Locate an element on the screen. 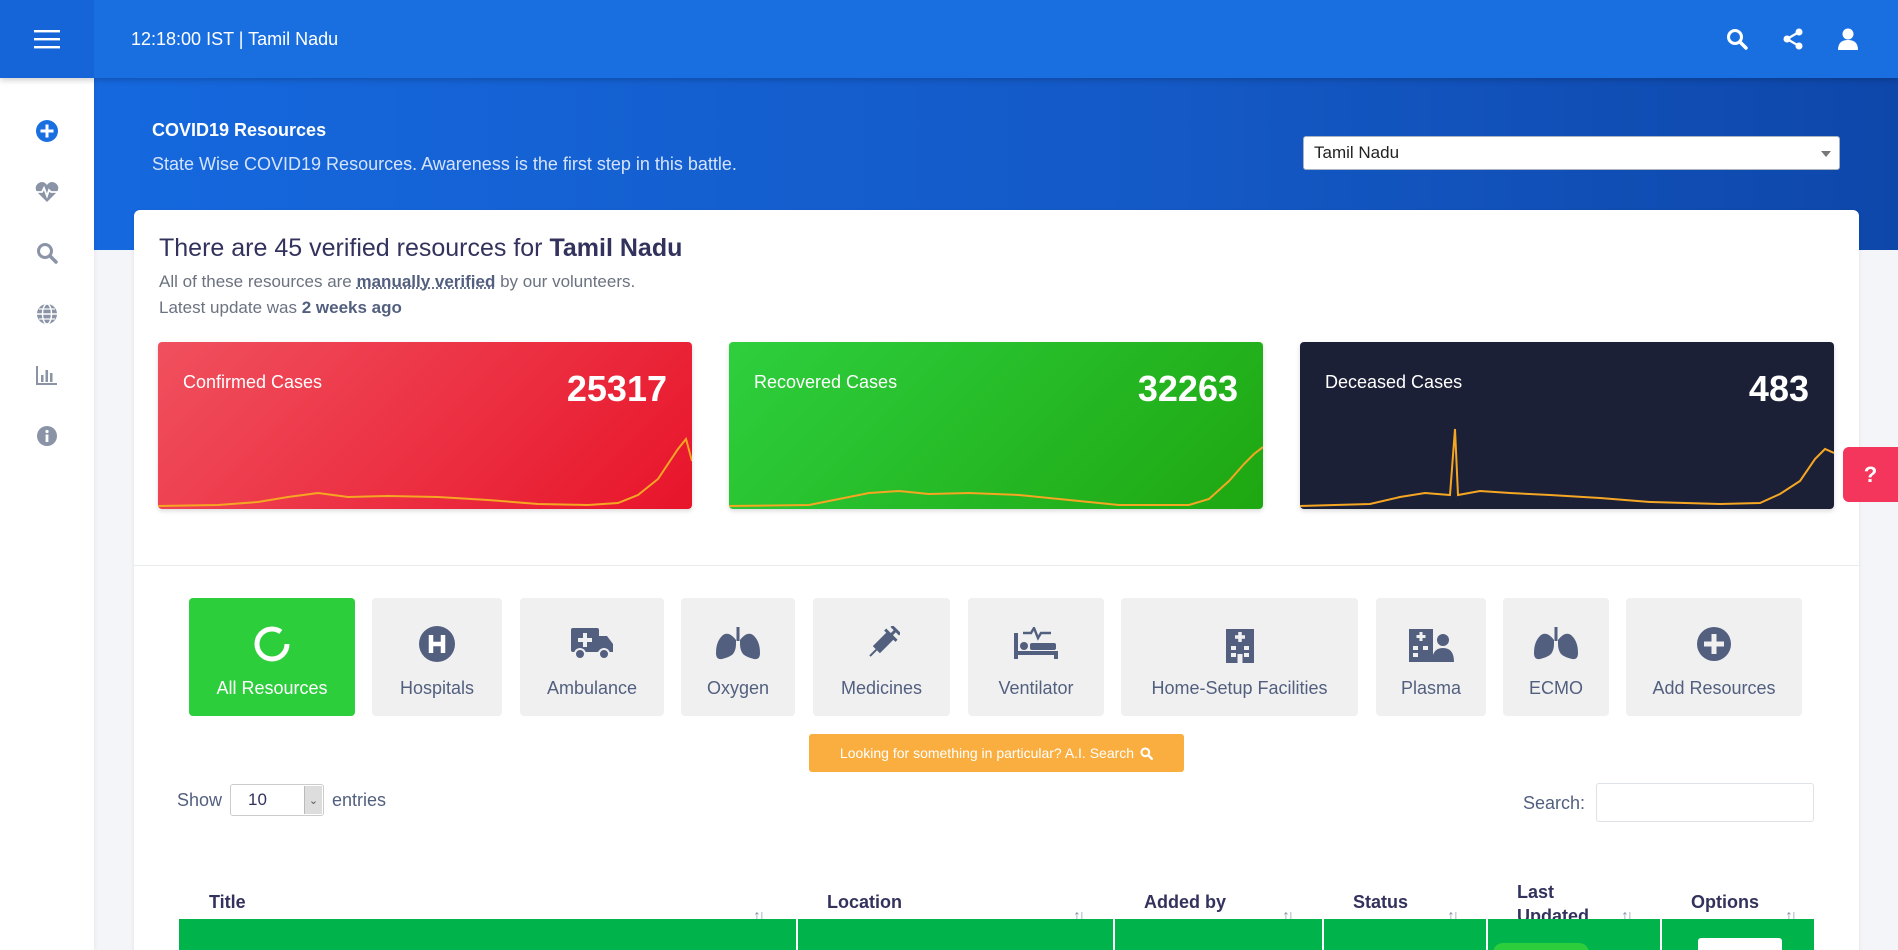  stat-value: 32263 is located at coordinates (1187, 388).